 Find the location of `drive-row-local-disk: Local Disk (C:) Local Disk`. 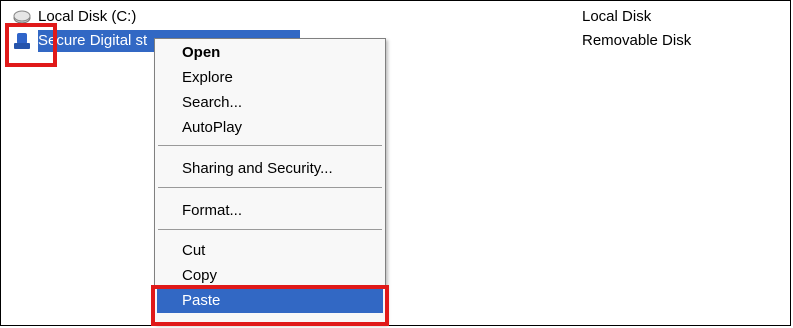

drive-row-local-disk: Local Disk (C:) Local Disk is located at coordinates (396, 17).